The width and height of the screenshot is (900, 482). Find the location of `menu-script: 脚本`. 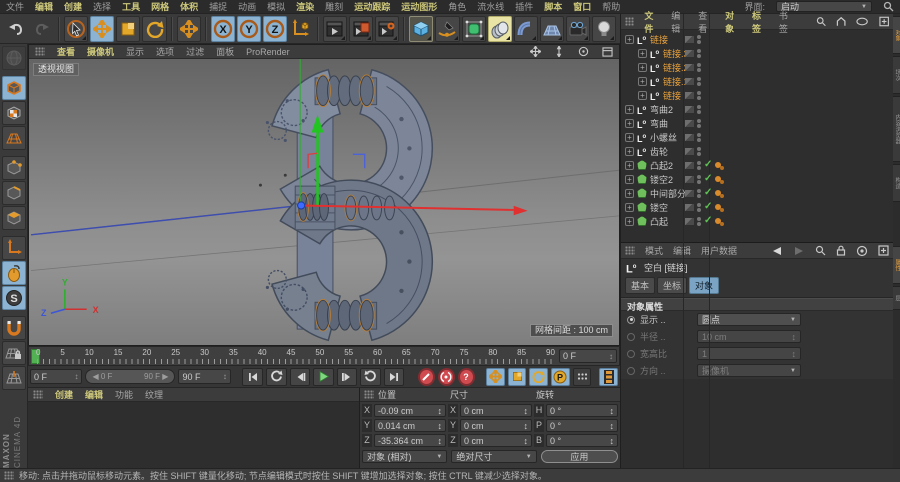

menu-script: 脚本 is located at coordinates (553, 6).